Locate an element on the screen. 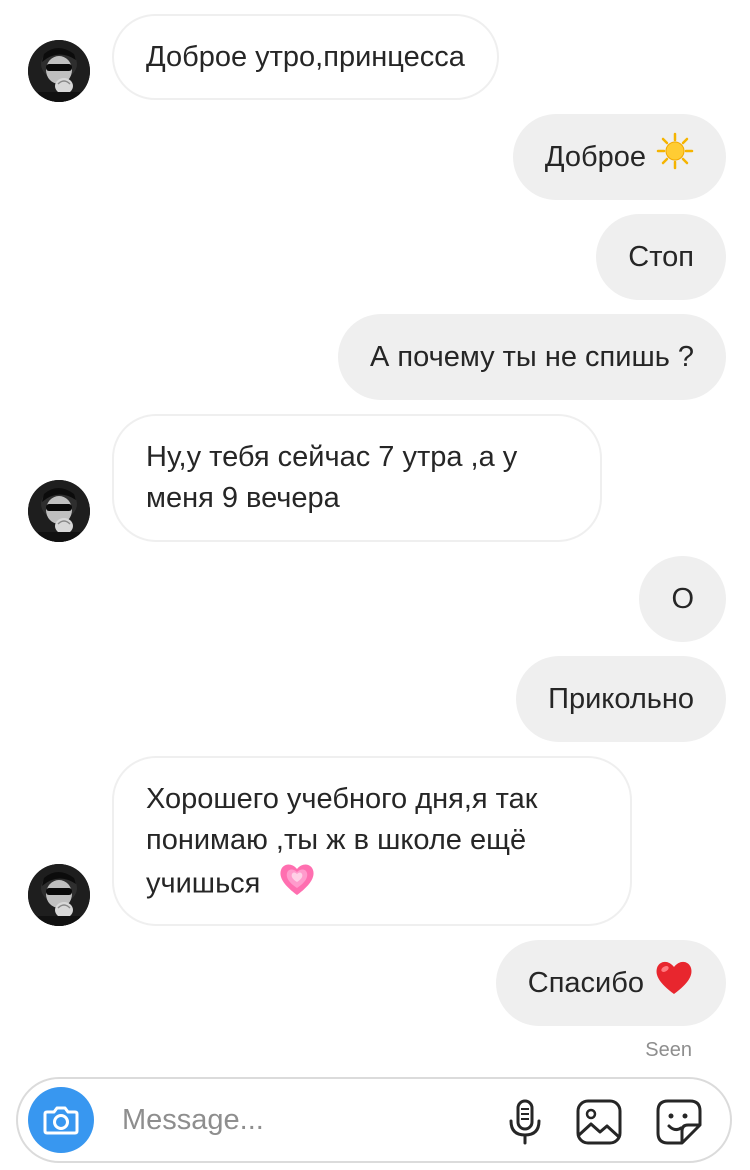 The width and height of the screenshot is (750, 1170). message-text: А почему ты не спишь ? is located at coordinates (532, 356).